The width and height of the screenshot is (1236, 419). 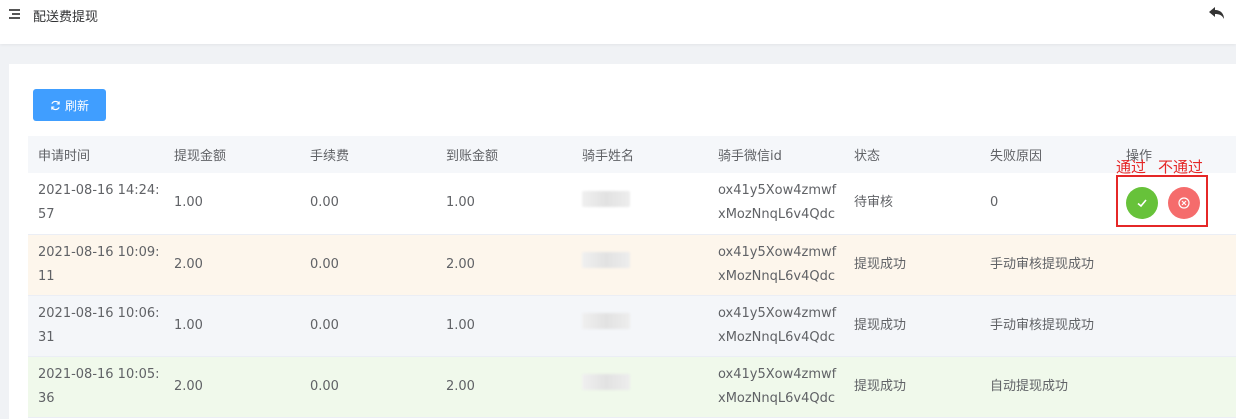 What do you see at coordinates (76, 105) in the screenshot?
I see `refresh-label: 刷新` at bounding box center [76, 105].